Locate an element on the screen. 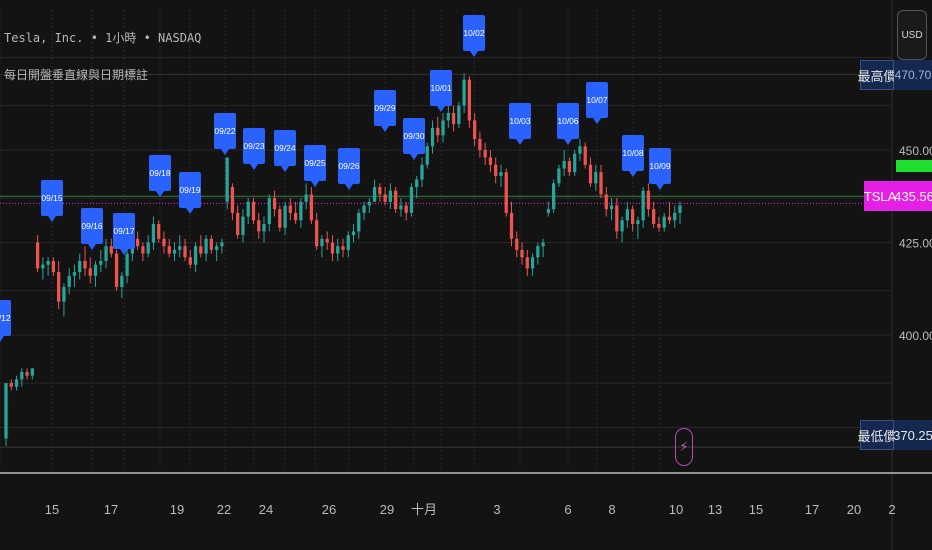 The height and width of the screenshot is (550, 932). symbol-title: Tesla, Inc. • 1小時 • NASDAQ is located at coordinates (103, 38).